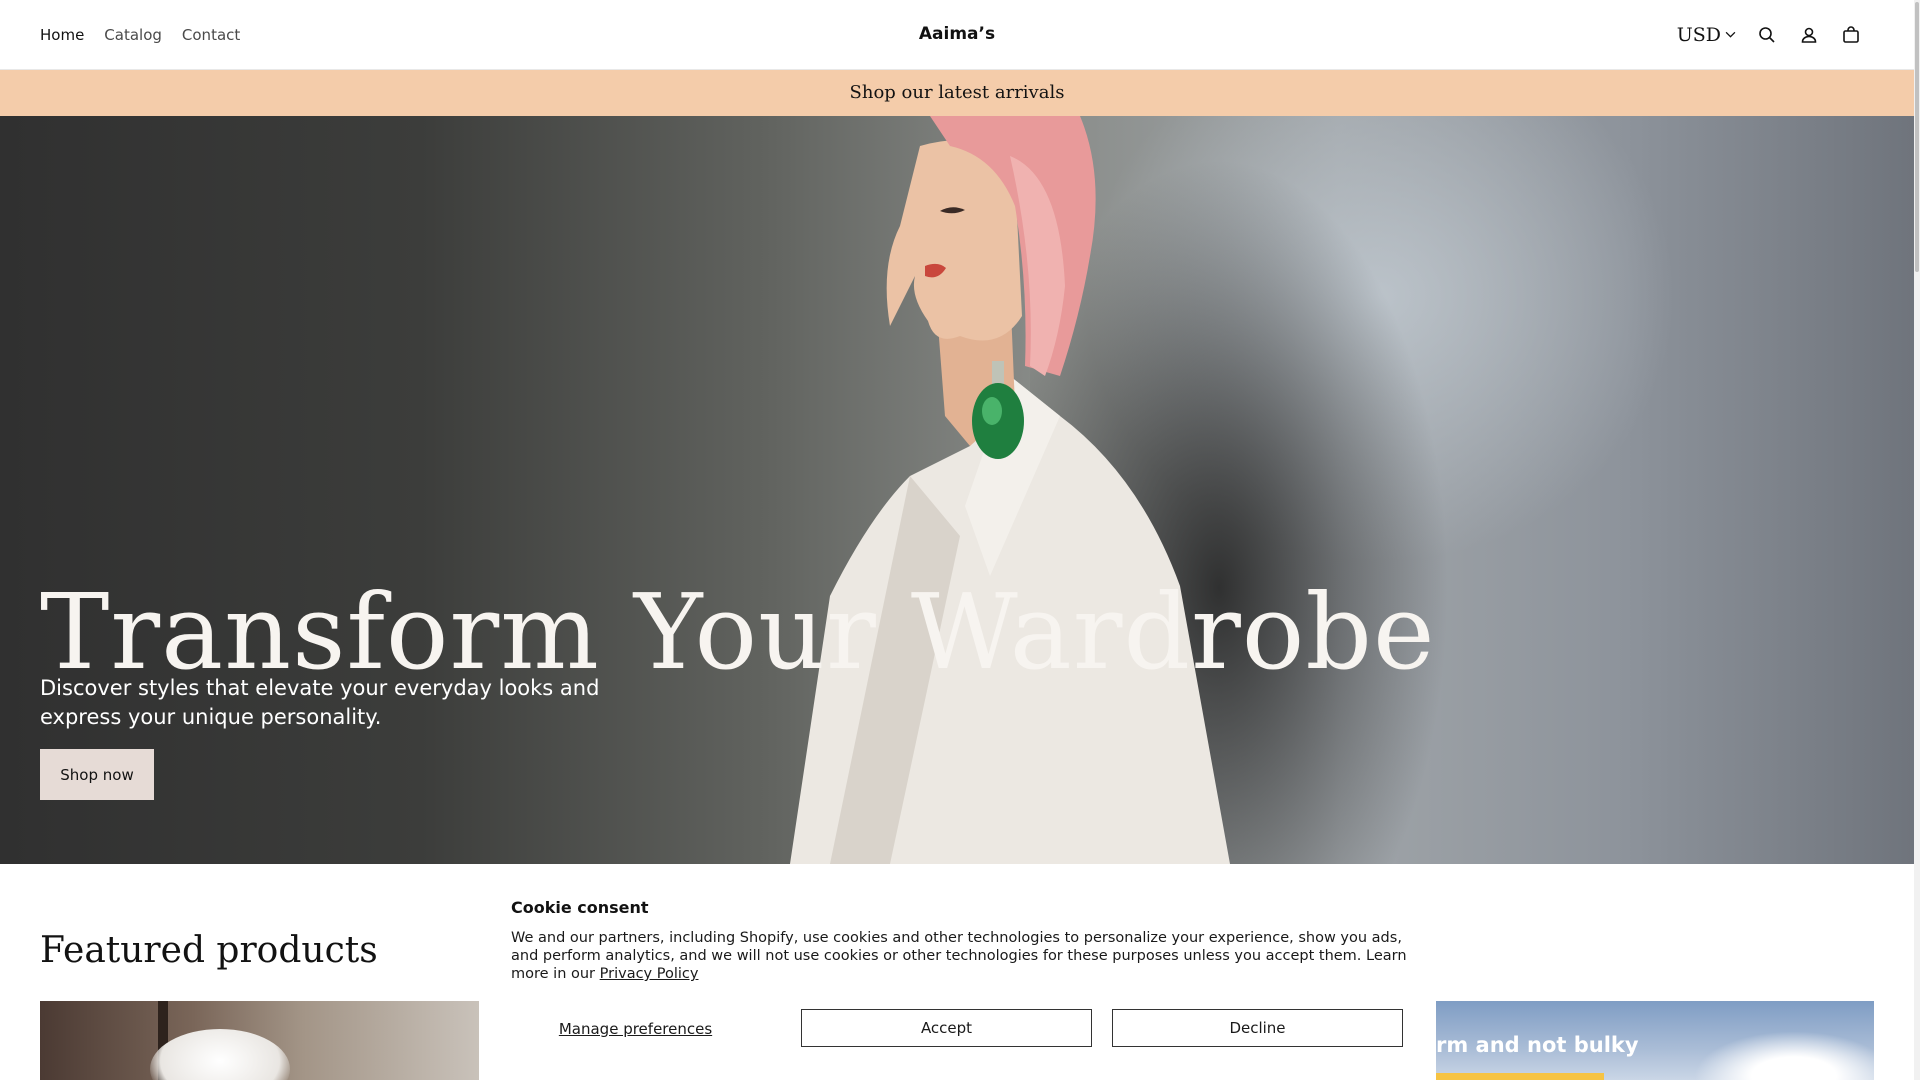 This screenshot has width=1920, height=1080. What do you see at coordinates (97, 774) in the screenshot?
I see `shop-now-button: Shop now` at bounding box center [97, 774].